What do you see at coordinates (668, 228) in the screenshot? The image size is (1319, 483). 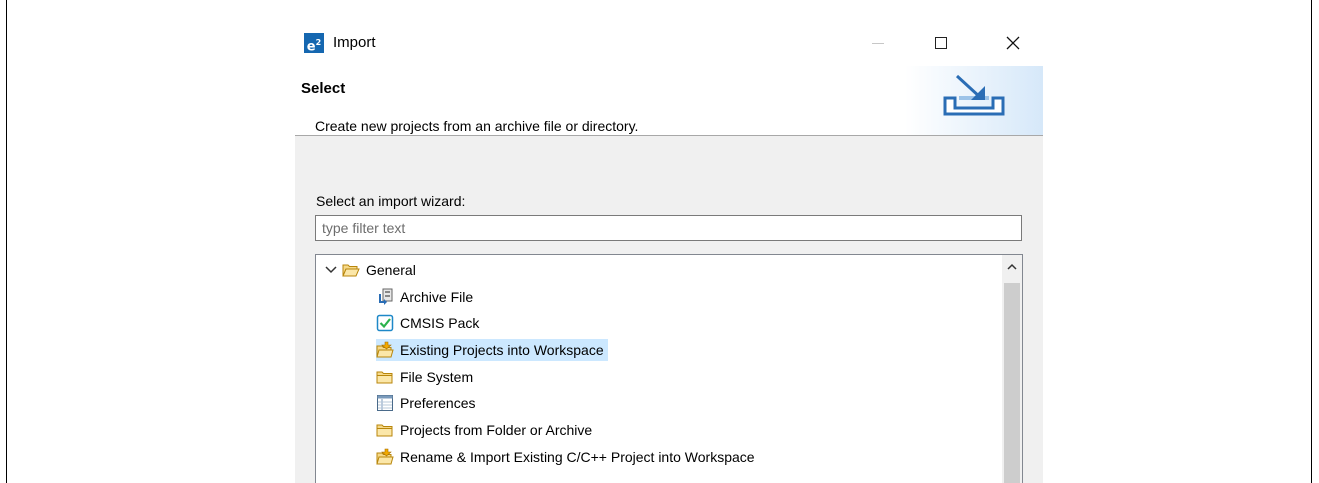 I see `filter-input` at bounding box center [668, 228].